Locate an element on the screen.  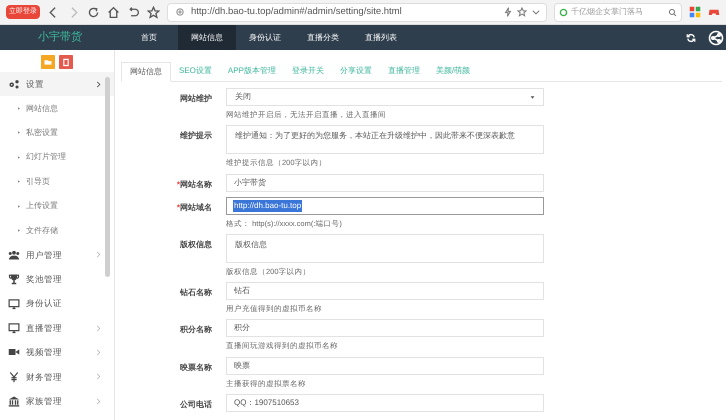
lightning-icon is located at coordinates (508, 12).